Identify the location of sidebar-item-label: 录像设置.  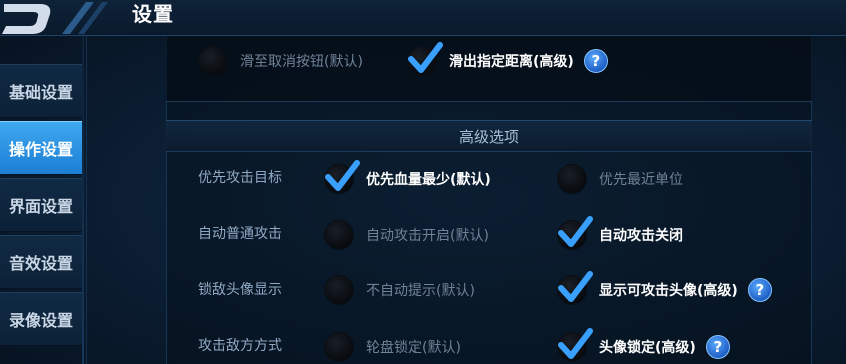
(40, 320).